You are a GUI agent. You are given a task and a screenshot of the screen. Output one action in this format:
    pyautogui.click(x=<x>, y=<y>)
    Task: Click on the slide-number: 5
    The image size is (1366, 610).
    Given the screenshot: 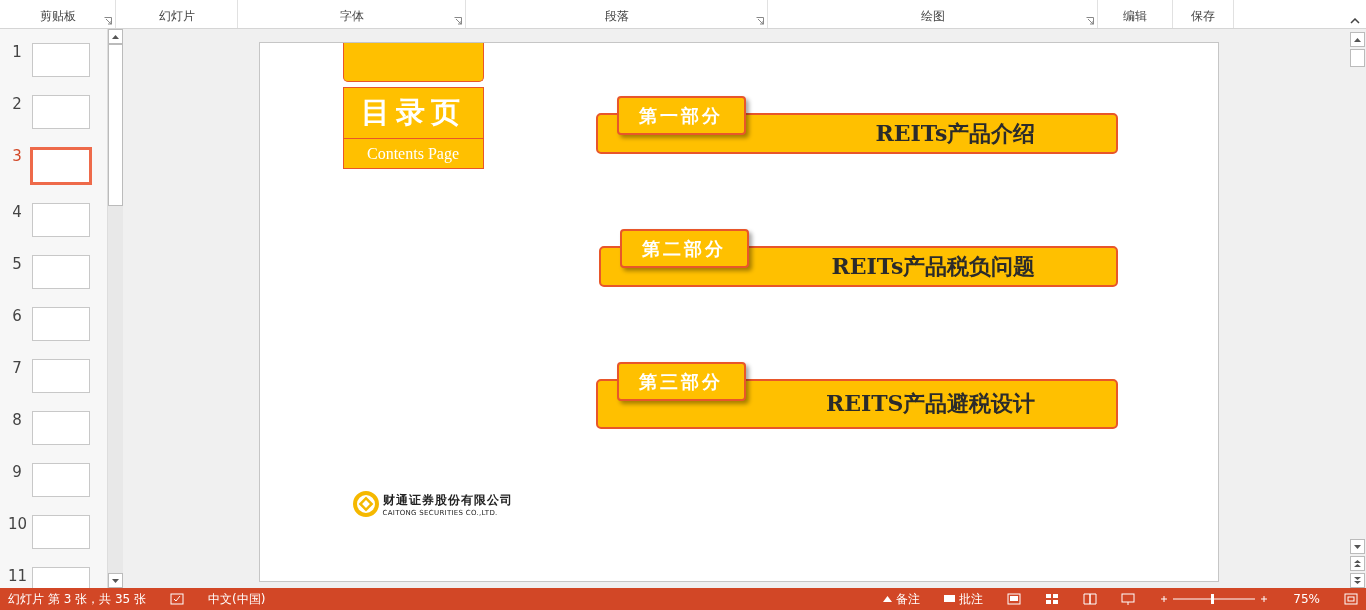 What is the action you would take?
    pyautogui.click(x=17, y=264)
    